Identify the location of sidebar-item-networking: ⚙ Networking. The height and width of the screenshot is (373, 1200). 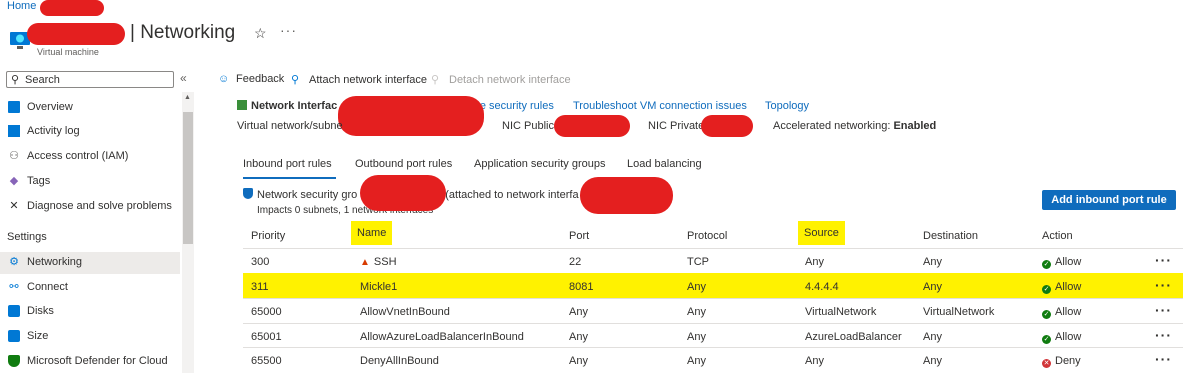
(90, 263).